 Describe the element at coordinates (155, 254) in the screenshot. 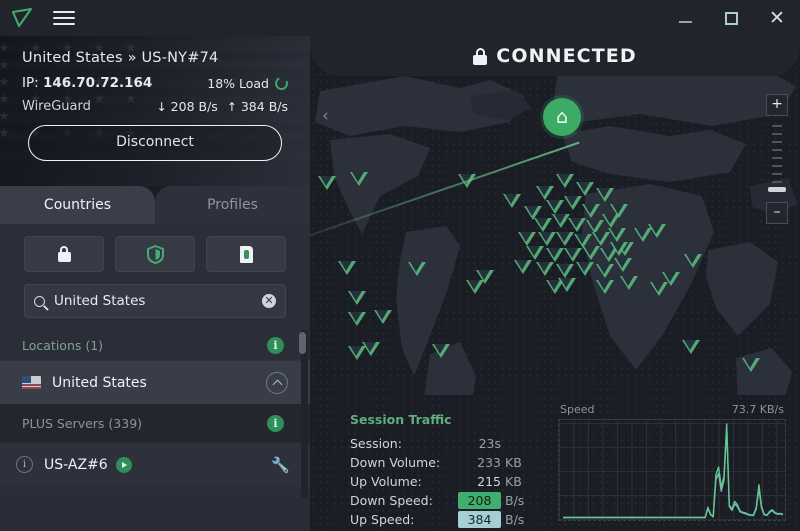

I see `p2p-filter-button` at that location.